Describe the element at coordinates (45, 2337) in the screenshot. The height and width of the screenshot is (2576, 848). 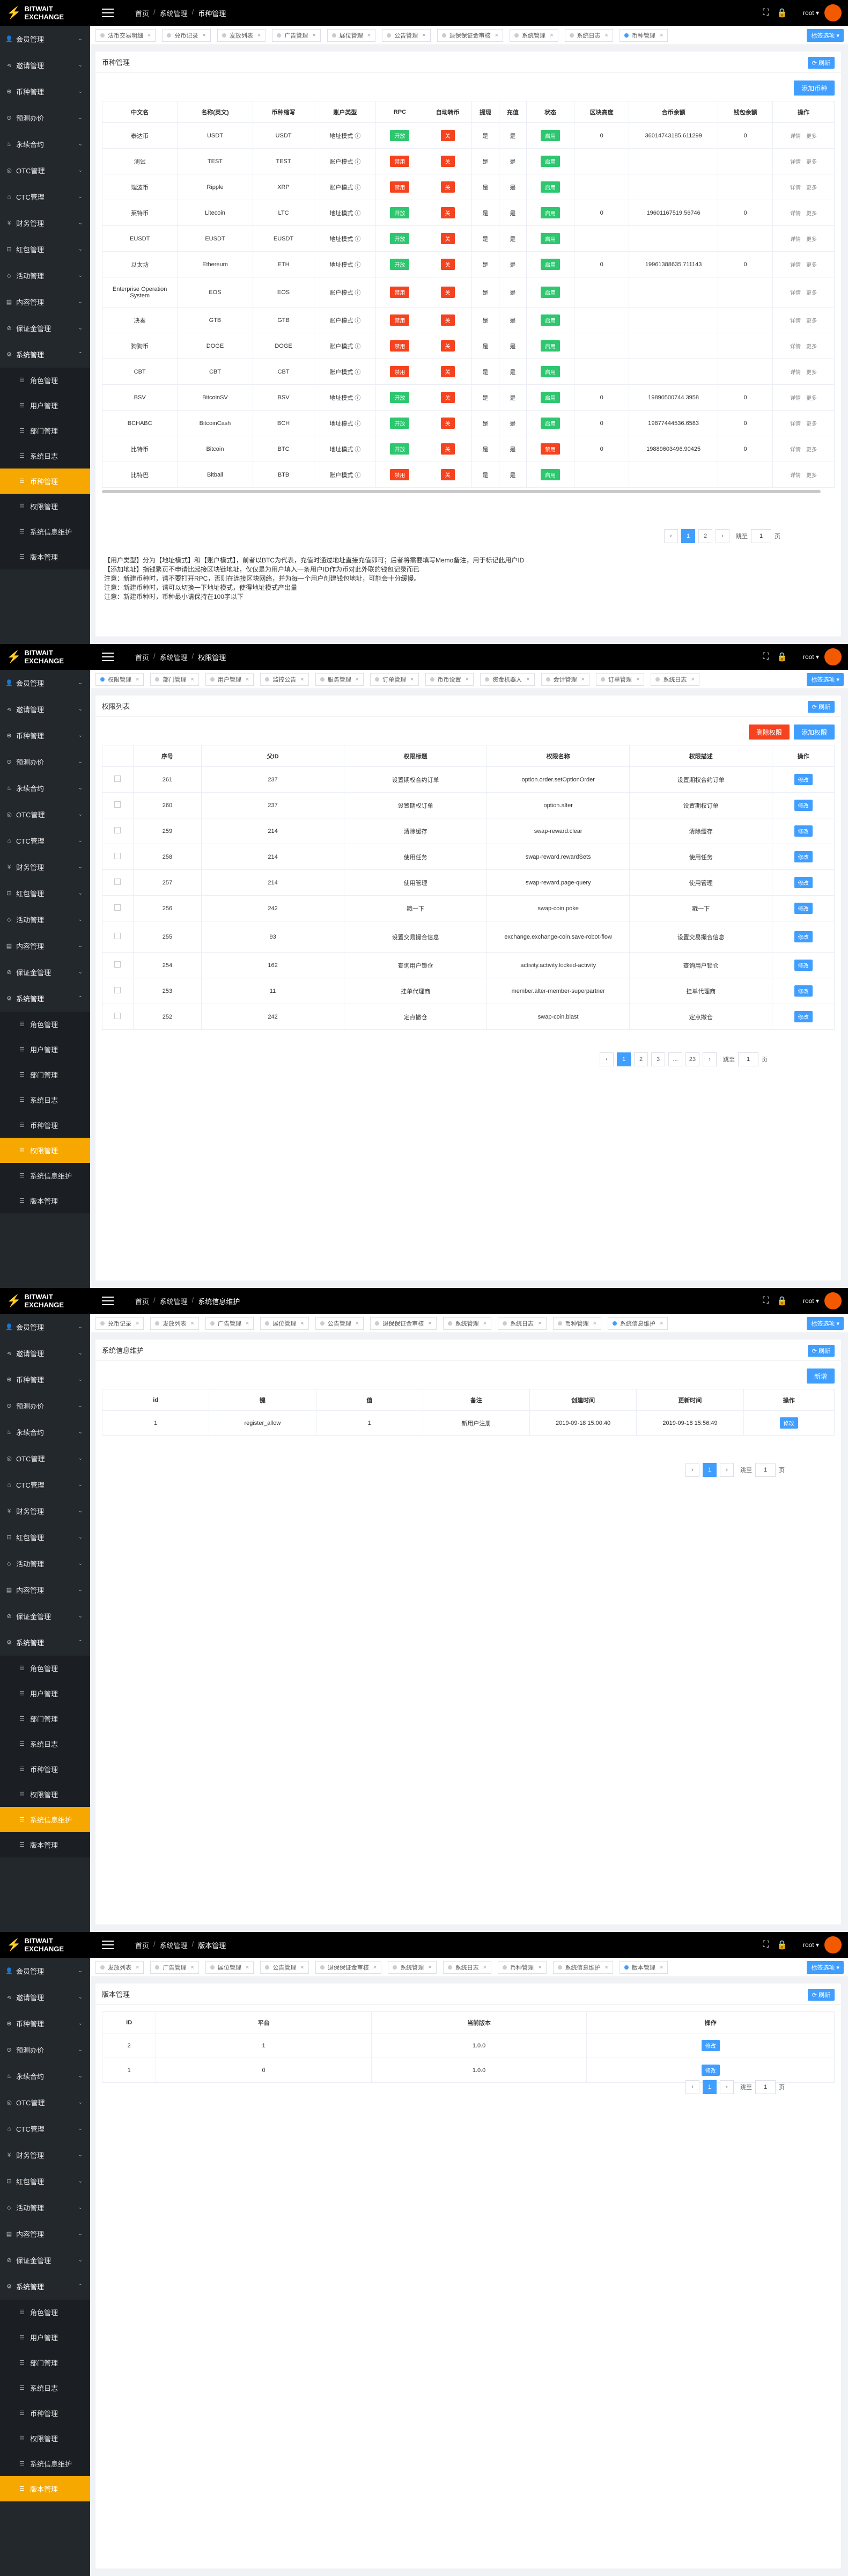
I see `sidebar-subitem: ☰ 用户管理` at that location.